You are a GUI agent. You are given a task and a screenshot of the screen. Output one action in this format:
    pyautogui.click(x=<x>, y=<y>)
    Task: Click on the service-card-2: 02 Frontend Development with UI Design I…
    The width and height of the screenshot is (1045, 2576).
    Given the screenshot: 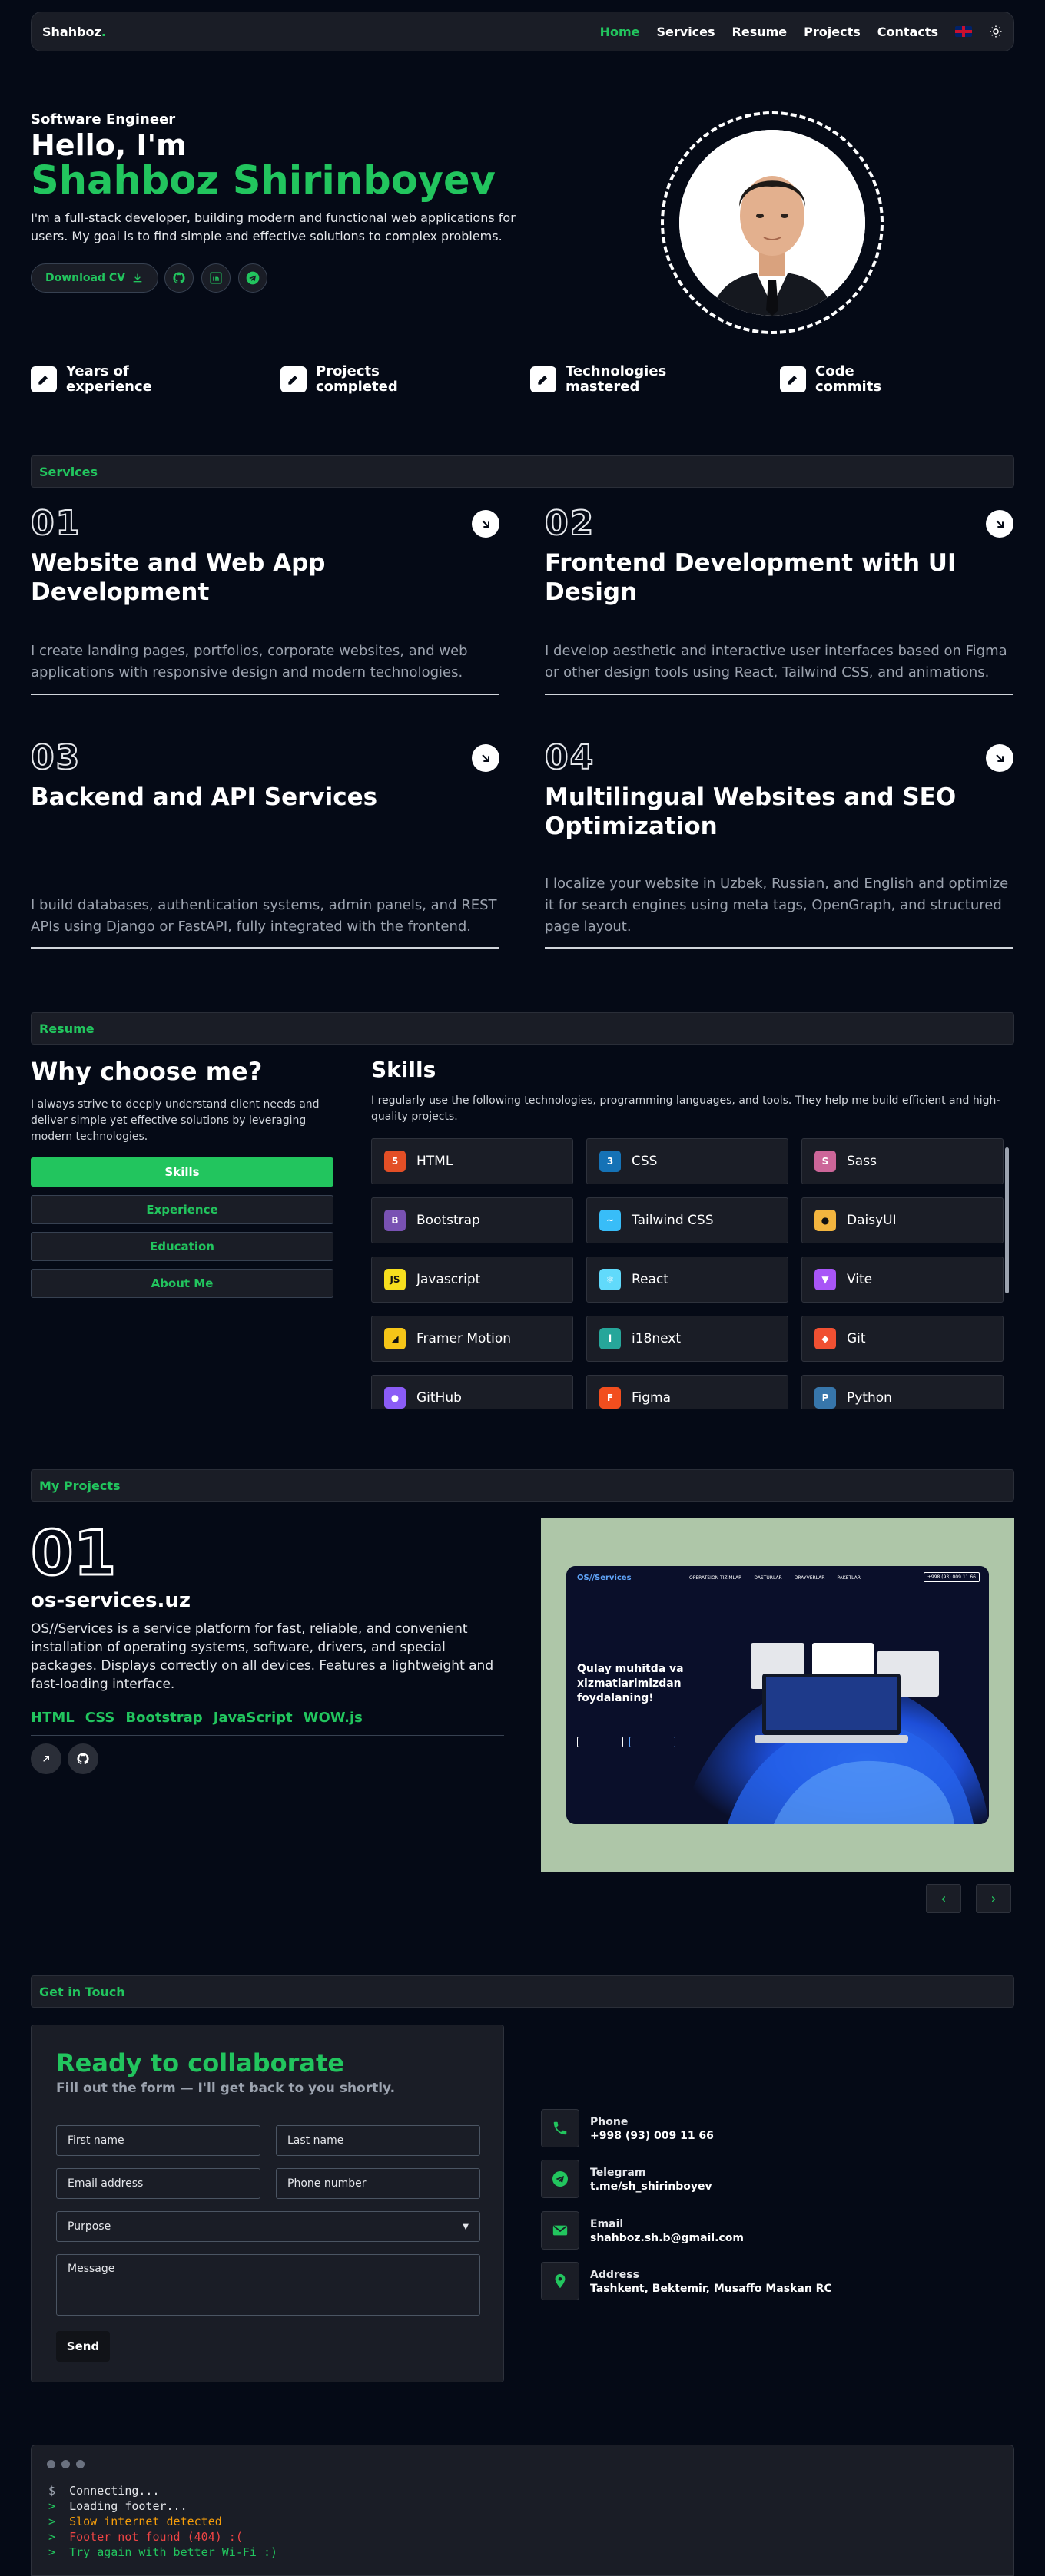 What is the action you would take?
    pyautogui.click(x=778, y=600)
    